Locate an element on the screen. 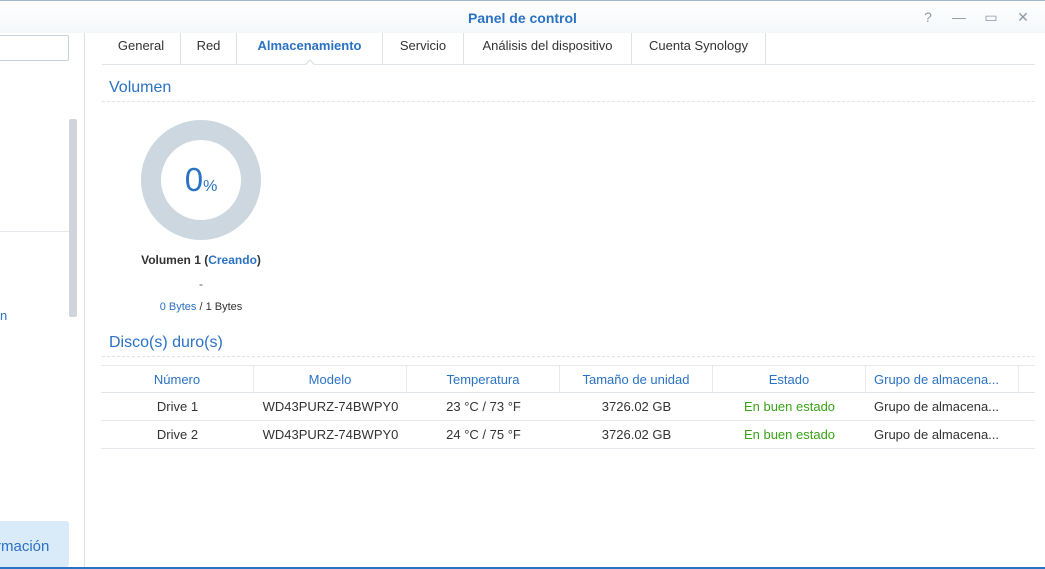  column-header-size: Tamaño de unidad is located at coordinates (636, 379).